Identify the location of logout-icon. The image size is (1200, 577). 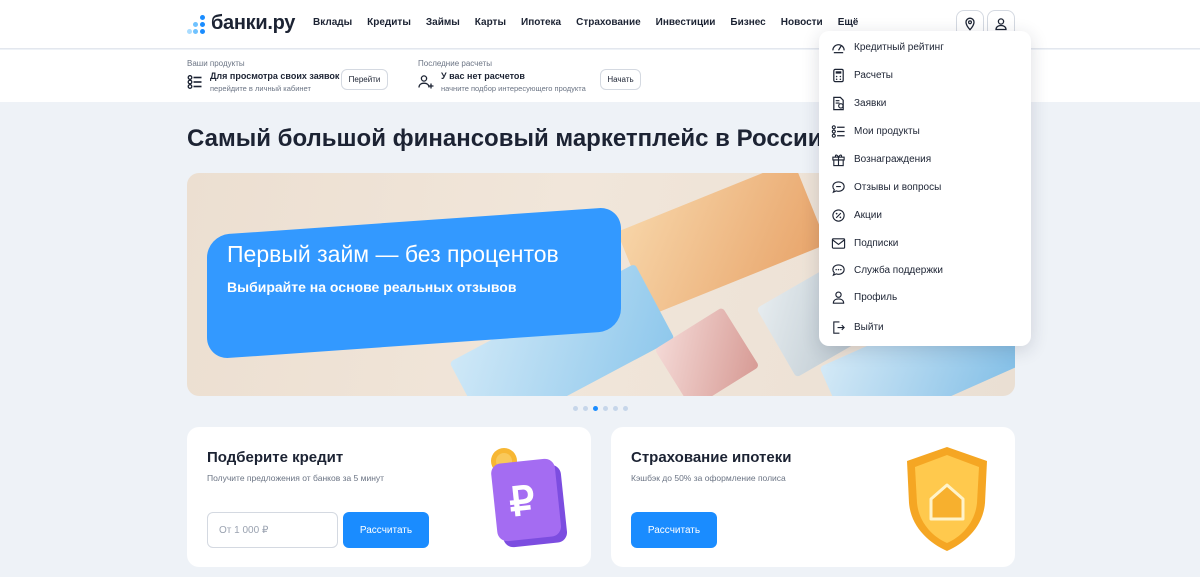
(839, 327).